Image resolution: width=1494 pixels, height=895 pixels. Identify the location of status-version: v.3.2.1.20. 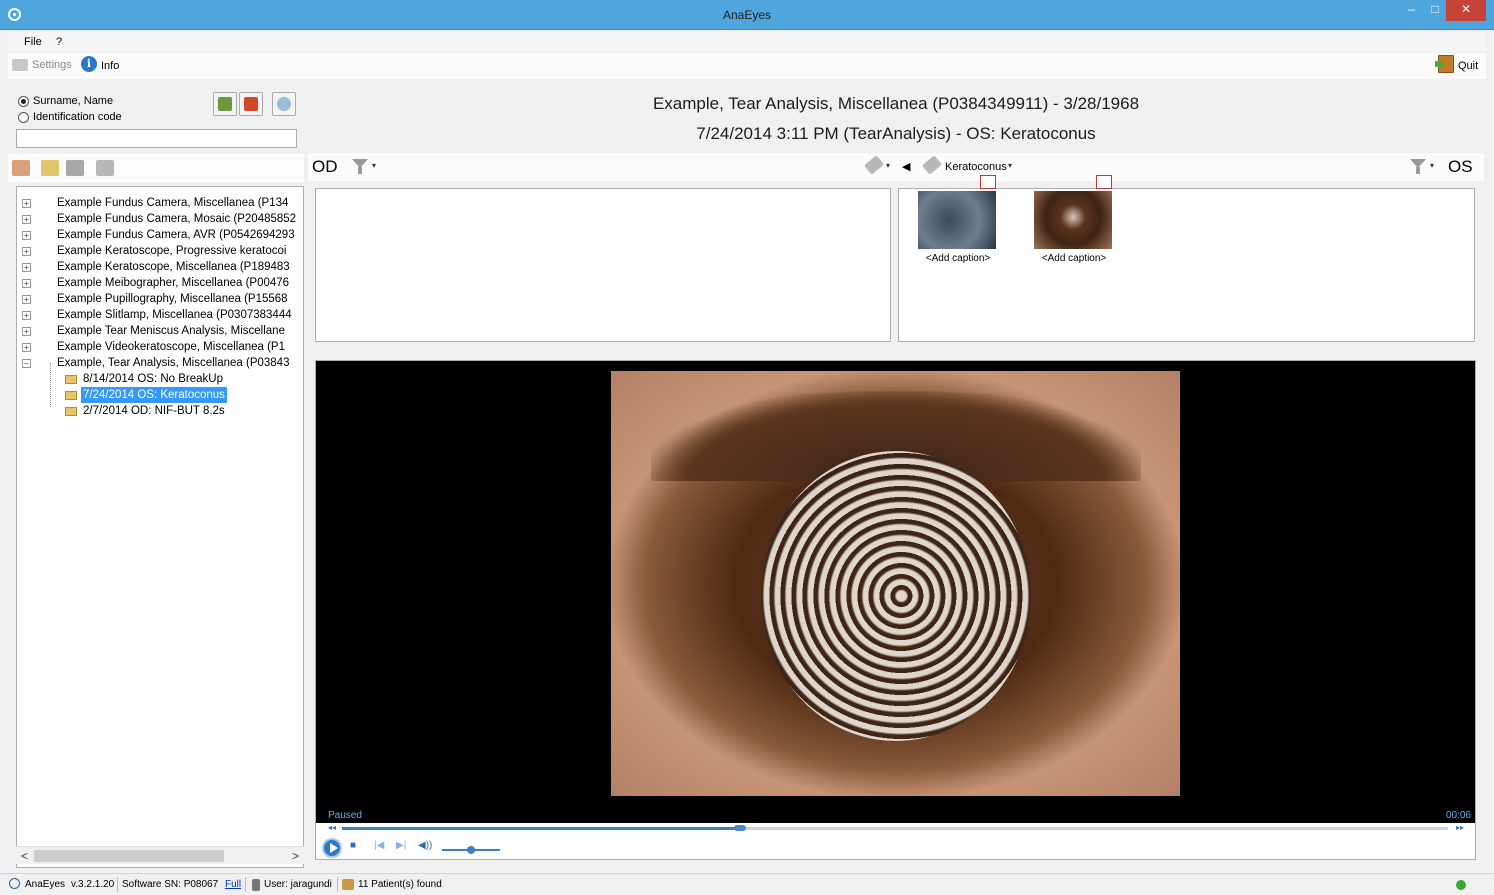
(93, 884).